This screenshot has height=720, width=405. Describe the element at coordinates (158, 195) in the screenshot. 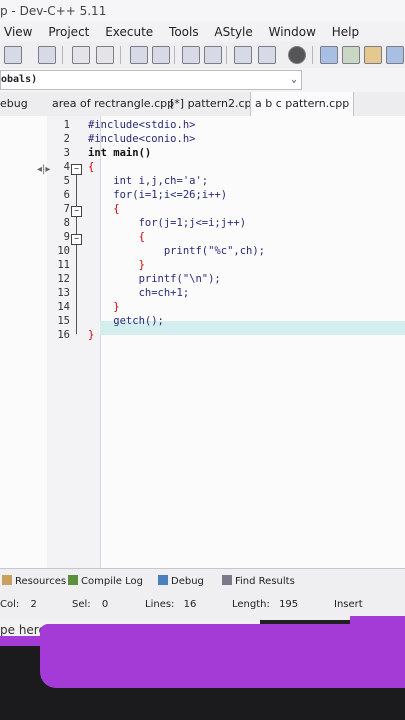

I see `code-text: for(i=1;i<=26;i++)` at that location.